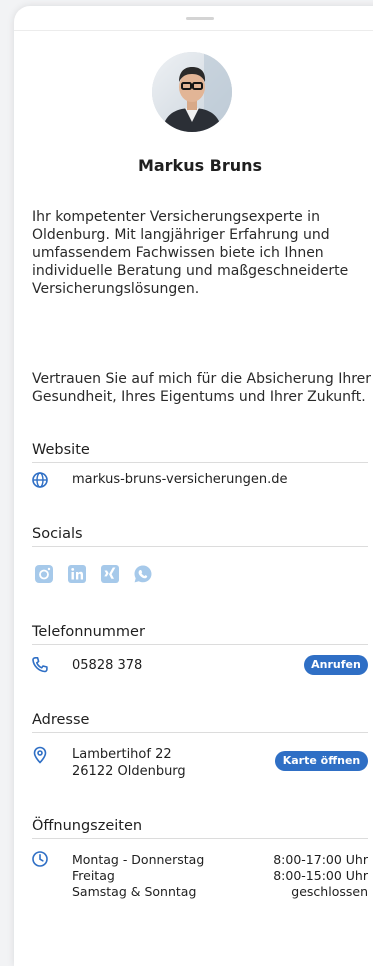 Image resolution: width=373 pixels, height=966 pixels. I want to click on phone-icon, so click(40, 665).